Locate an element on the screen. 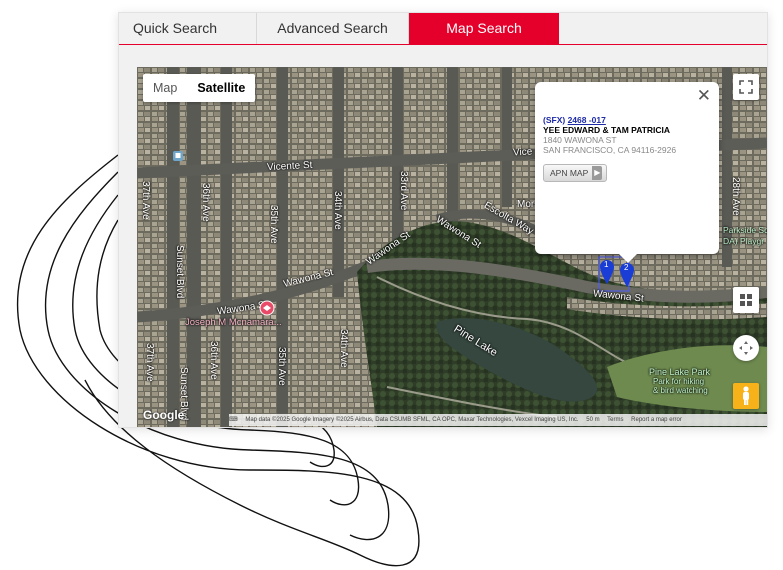 The width and height of the screenshot is (783, 570). street-label: Sunset Blvd is located at coordinates (179, 272).